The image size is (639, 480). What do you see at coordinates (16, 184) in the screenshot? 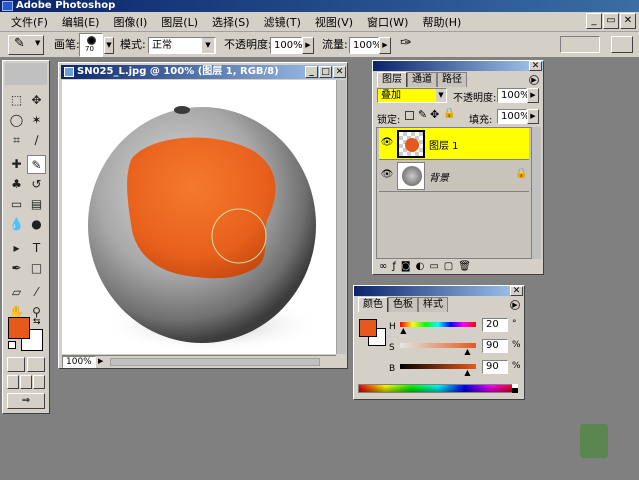
I see `clone-stamp-icon: ♣` at bounding box center [16, 184].